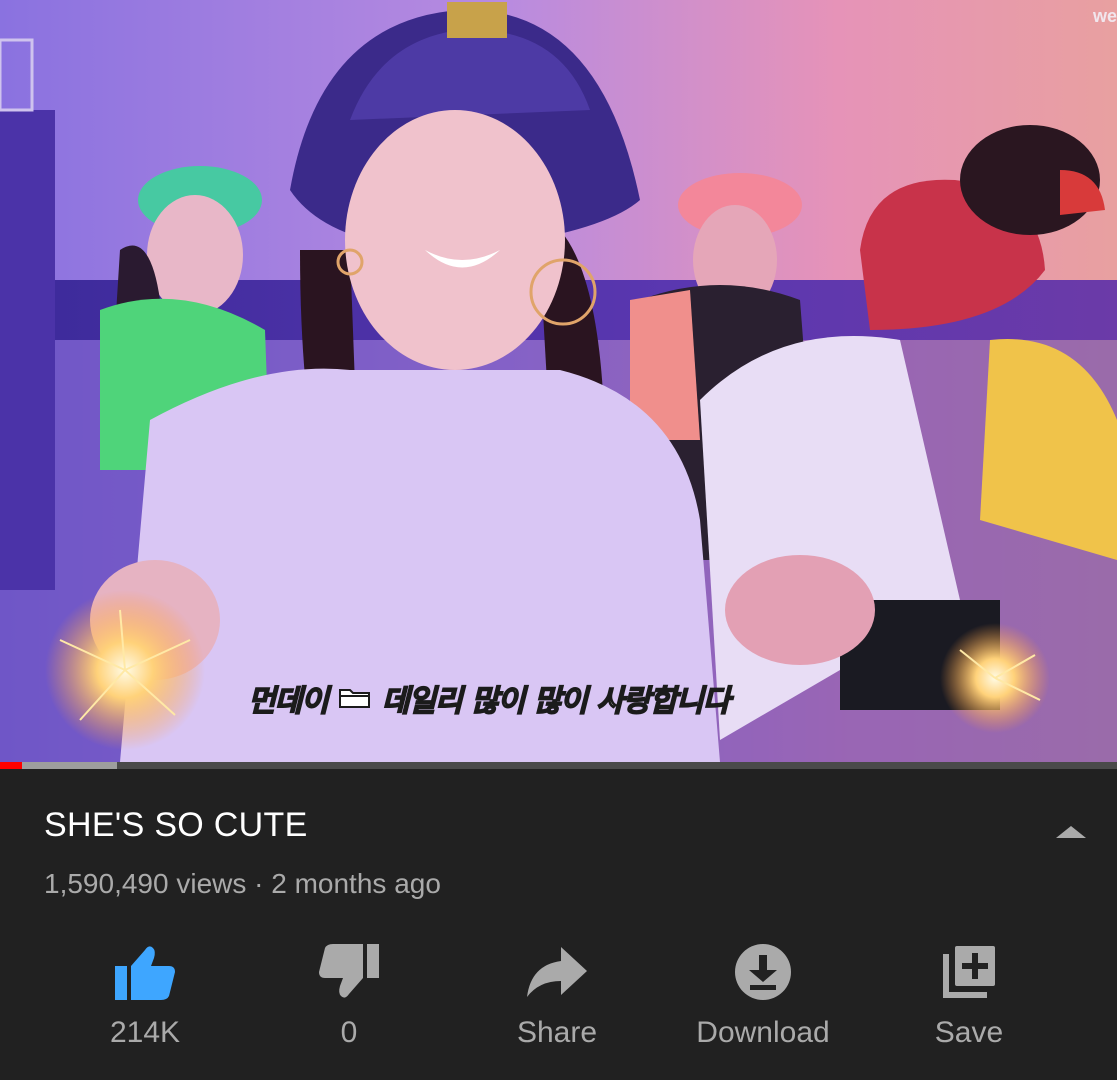 Image resolution: width=1117 pixels, height=1080 pixels. I want to click on like-button: 214K, so click(145, 998).